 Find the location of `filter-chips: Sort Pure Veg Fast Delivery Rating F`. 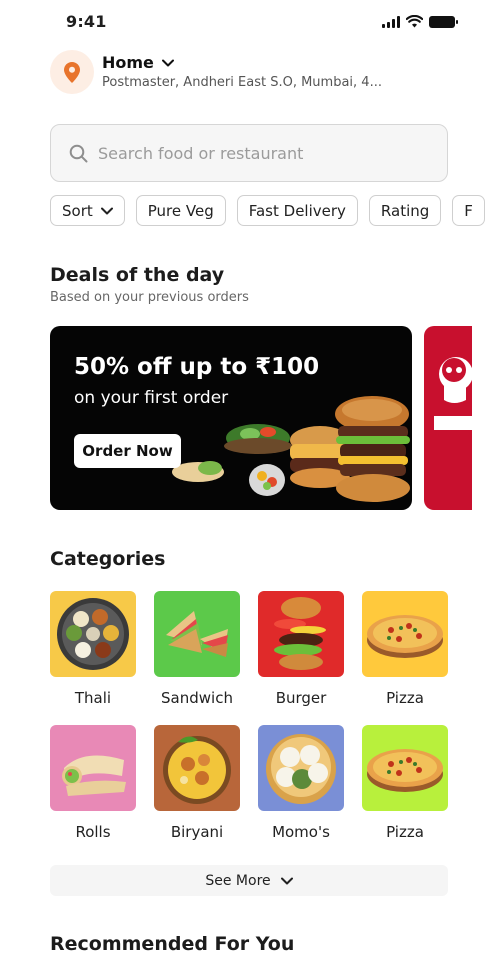

filter-chips: Sort Pure Veg Fast Delivery Rating F is located at coordinates (273, 210).